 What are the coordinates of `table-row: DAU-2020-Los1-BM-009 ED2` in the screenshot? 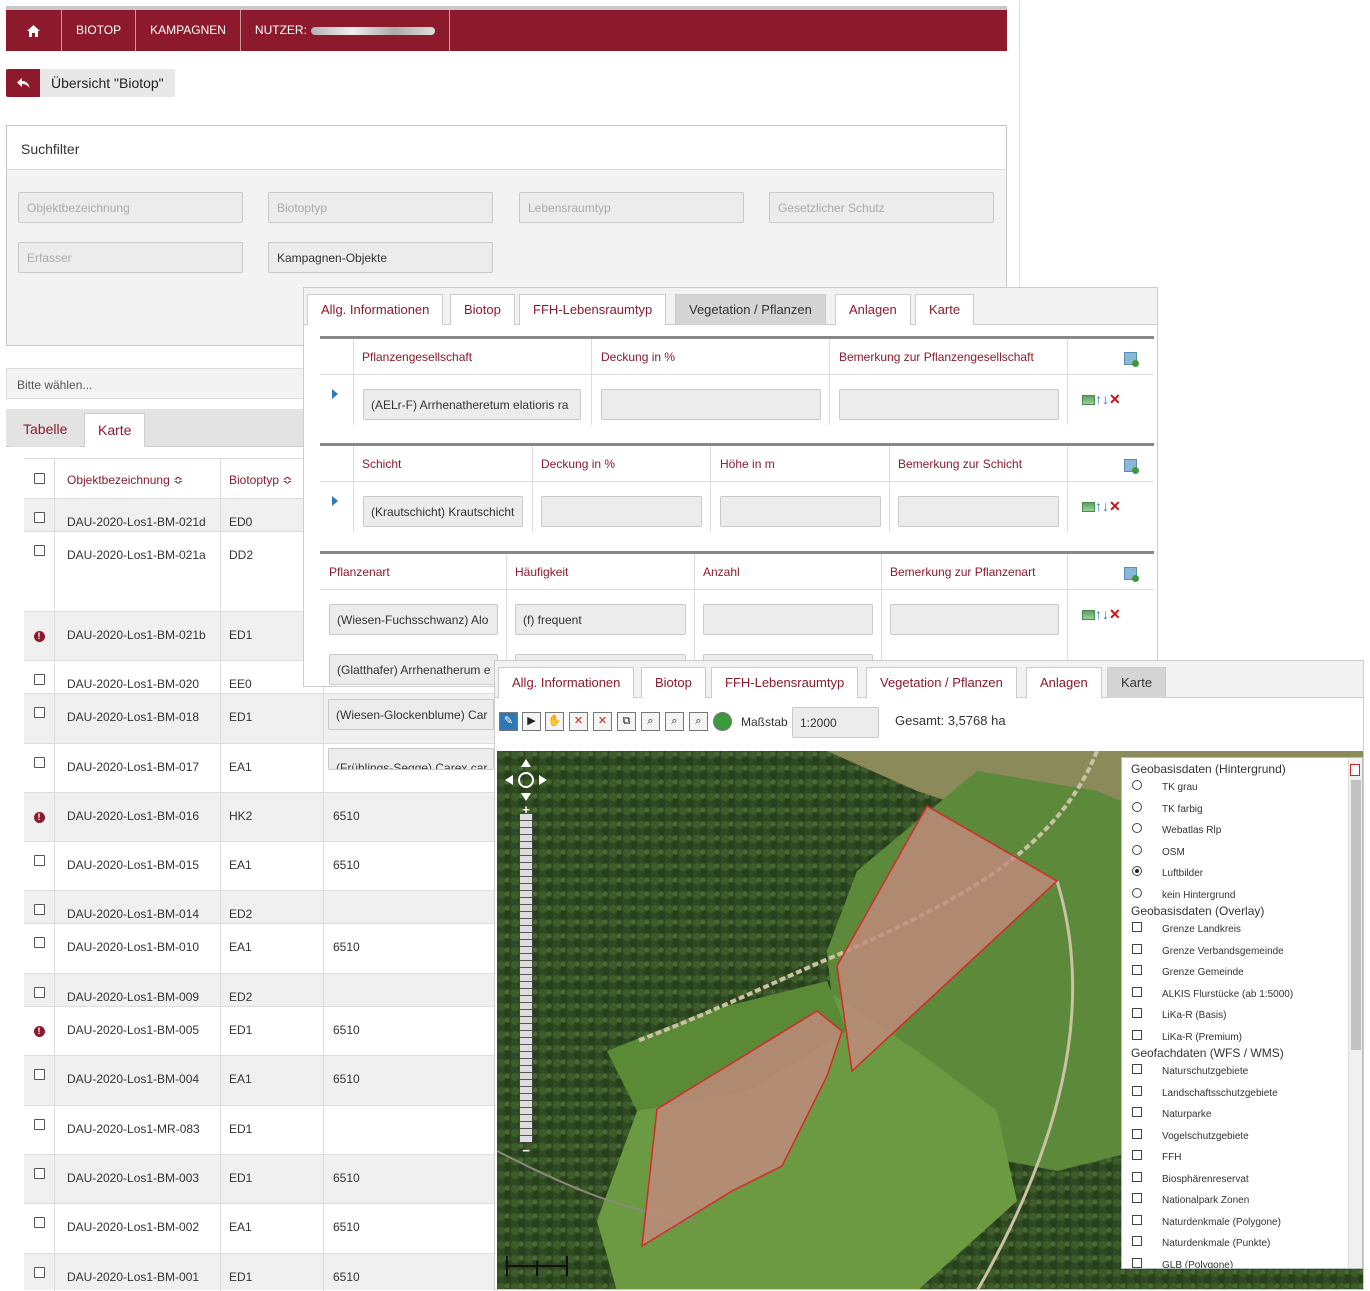 It's located at (274, 990).